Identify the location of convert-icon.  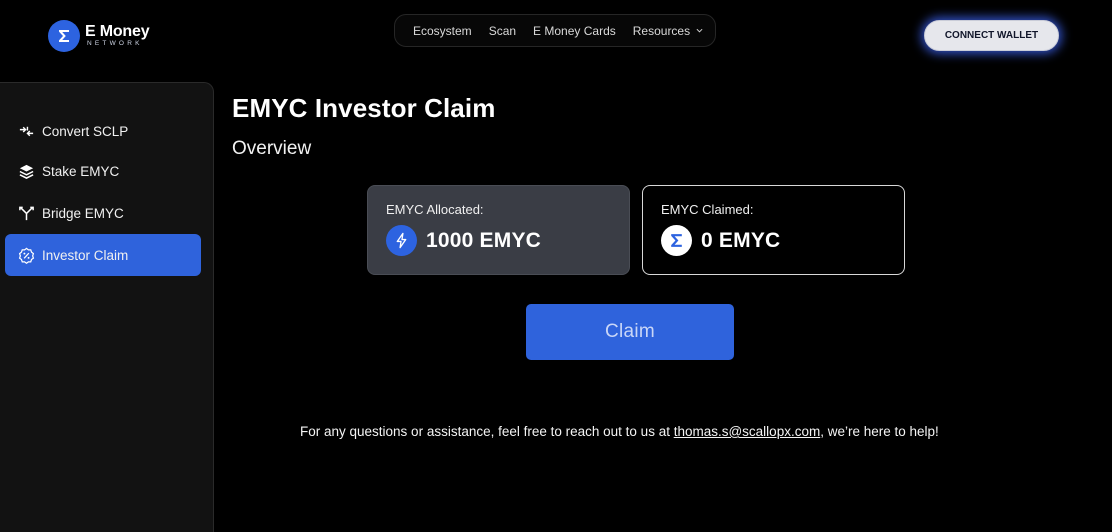
(26, 131).